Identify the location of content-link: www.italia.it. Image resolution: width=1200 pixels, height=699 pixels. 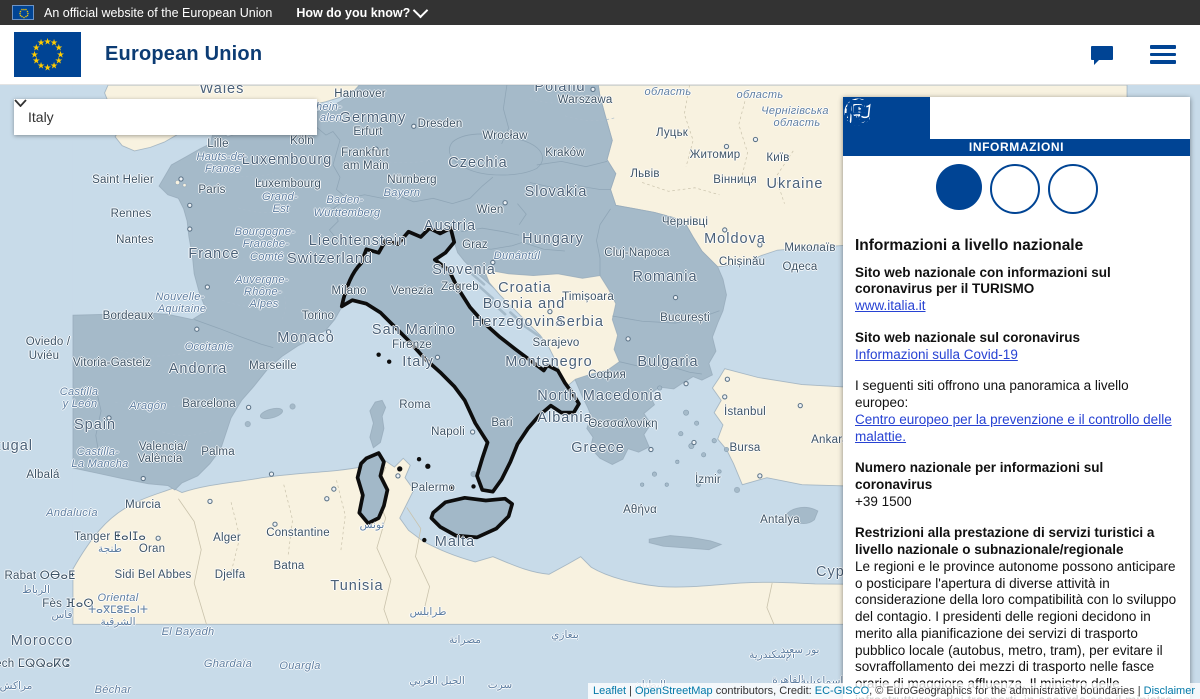
(1016, 306).